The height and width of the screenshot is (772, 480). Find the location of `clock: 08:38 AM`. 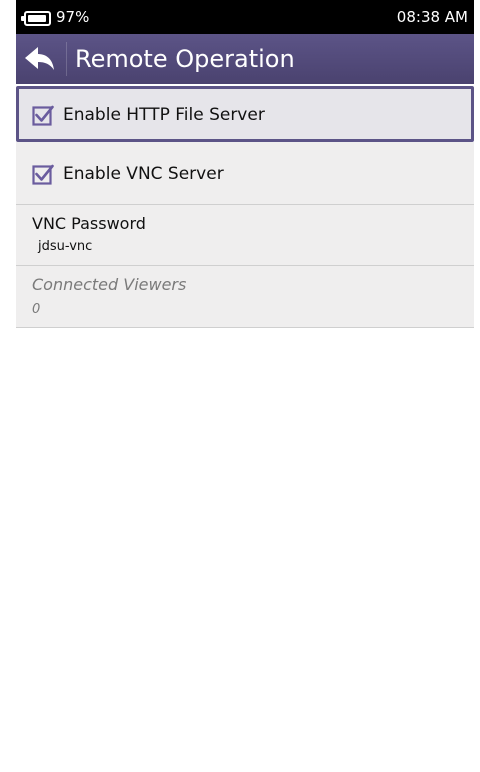

clock: 08:38 AM is located at coordinates (432, 17).